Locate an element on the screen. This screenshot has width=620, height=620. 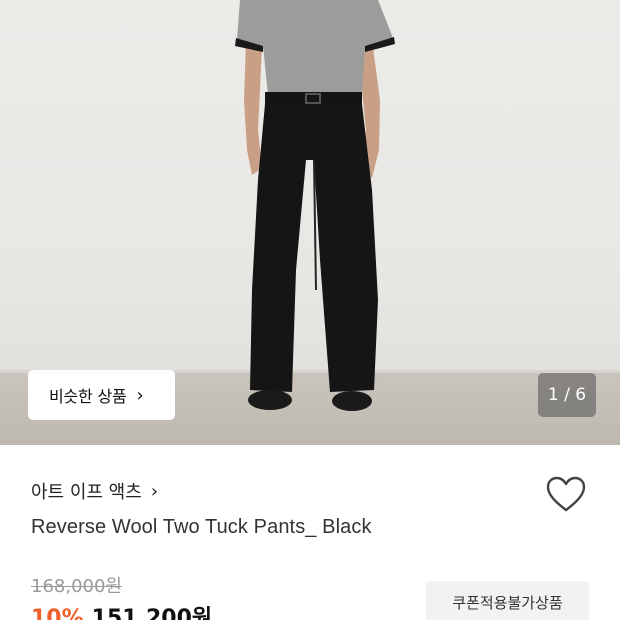
image-page-indicator: 1 / 6 is located at coordinates (567, 395).